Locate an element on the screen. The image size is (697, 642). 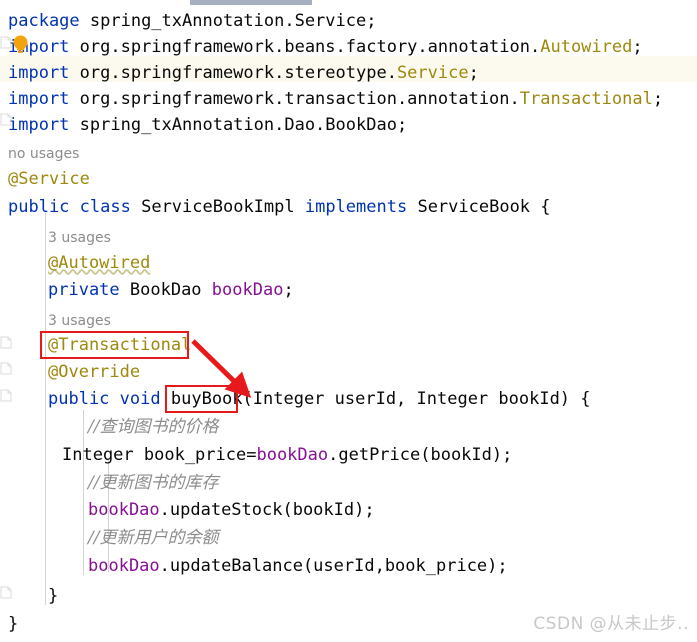
code-token: .updateStock(bookId); is located at coordinates (267, 510).